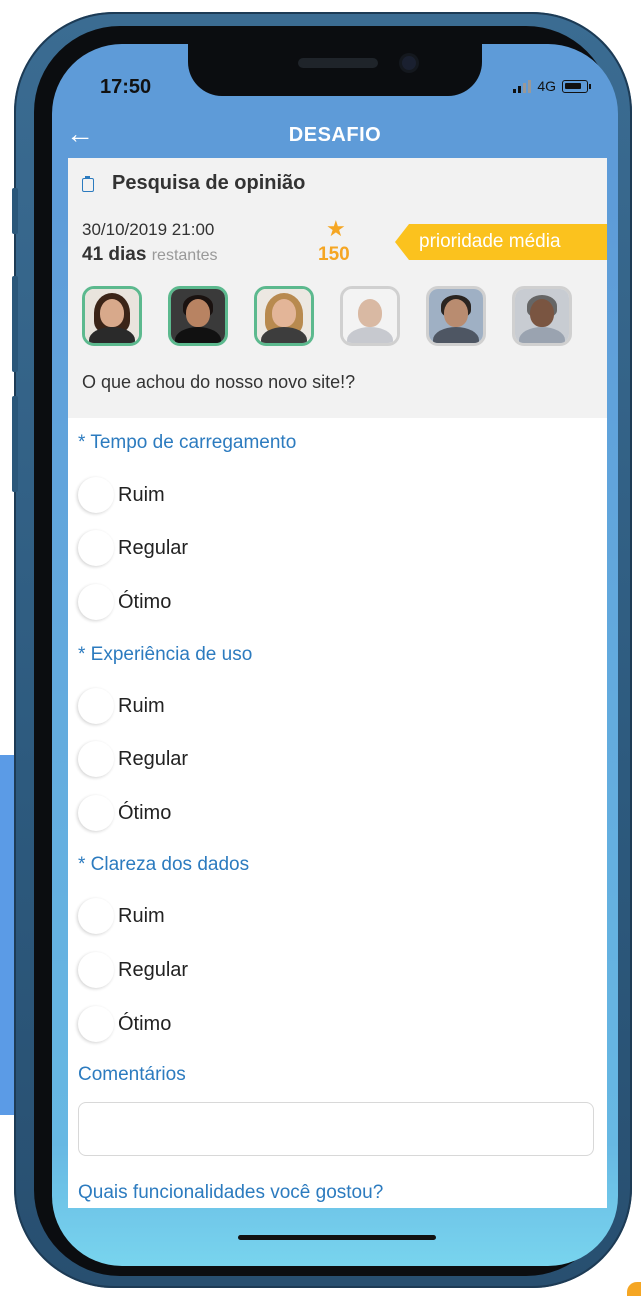  What do you see at coordinates (231, 1192) in the screenshot?
I see `question-label: Quais funcionalidades você gostou?` at bounding box center [231, 1192].